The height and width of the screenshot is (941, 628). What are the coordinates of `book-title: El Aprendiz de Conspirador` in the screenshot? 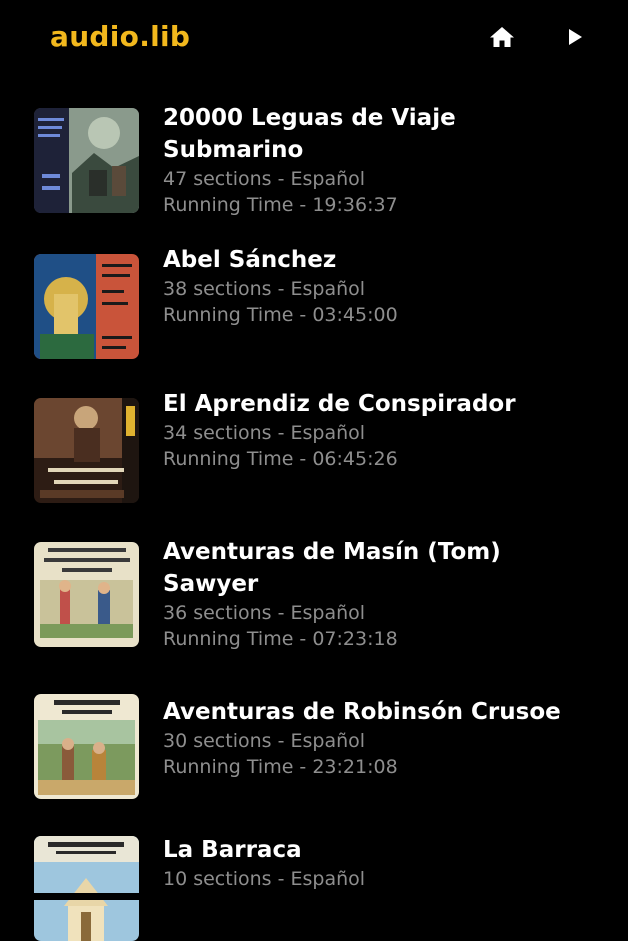 It's located at (339, 404).